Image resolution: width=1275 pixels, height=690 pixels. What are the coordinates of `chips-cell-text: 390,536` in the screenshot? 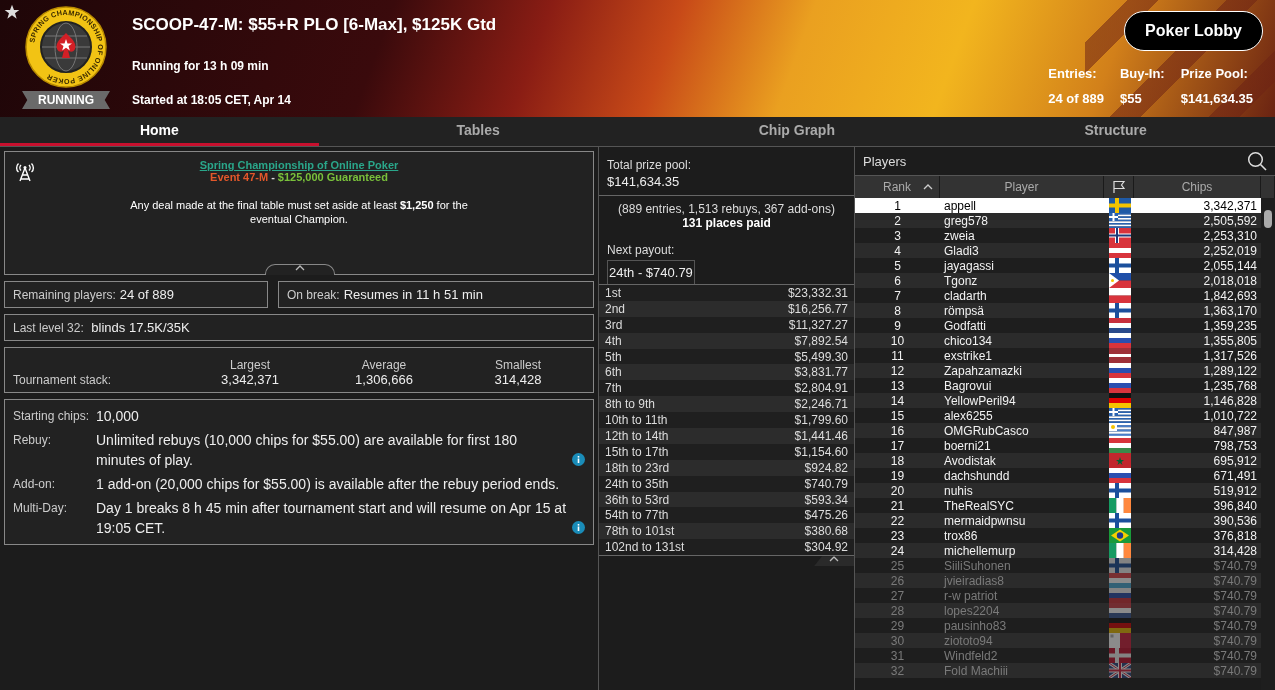 It's located at (1235, 520).